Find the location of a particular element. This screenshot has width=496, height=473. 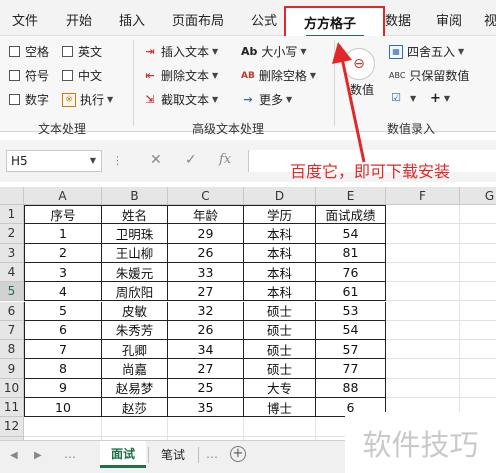

tab-review: 审阅 is located at coordinates (449, 19).